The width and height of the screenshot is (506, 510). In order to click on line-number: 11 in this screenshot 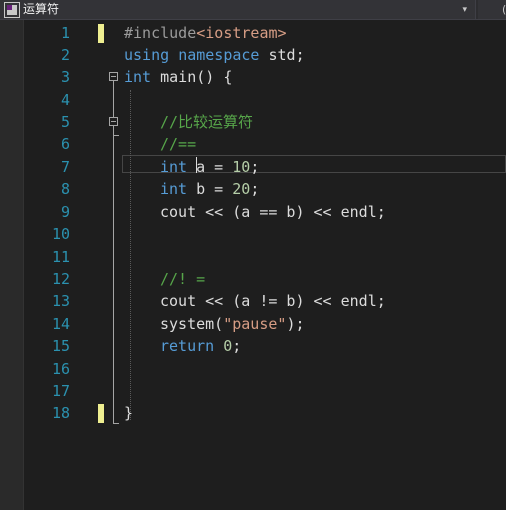, I will do `click(60, 257)`.